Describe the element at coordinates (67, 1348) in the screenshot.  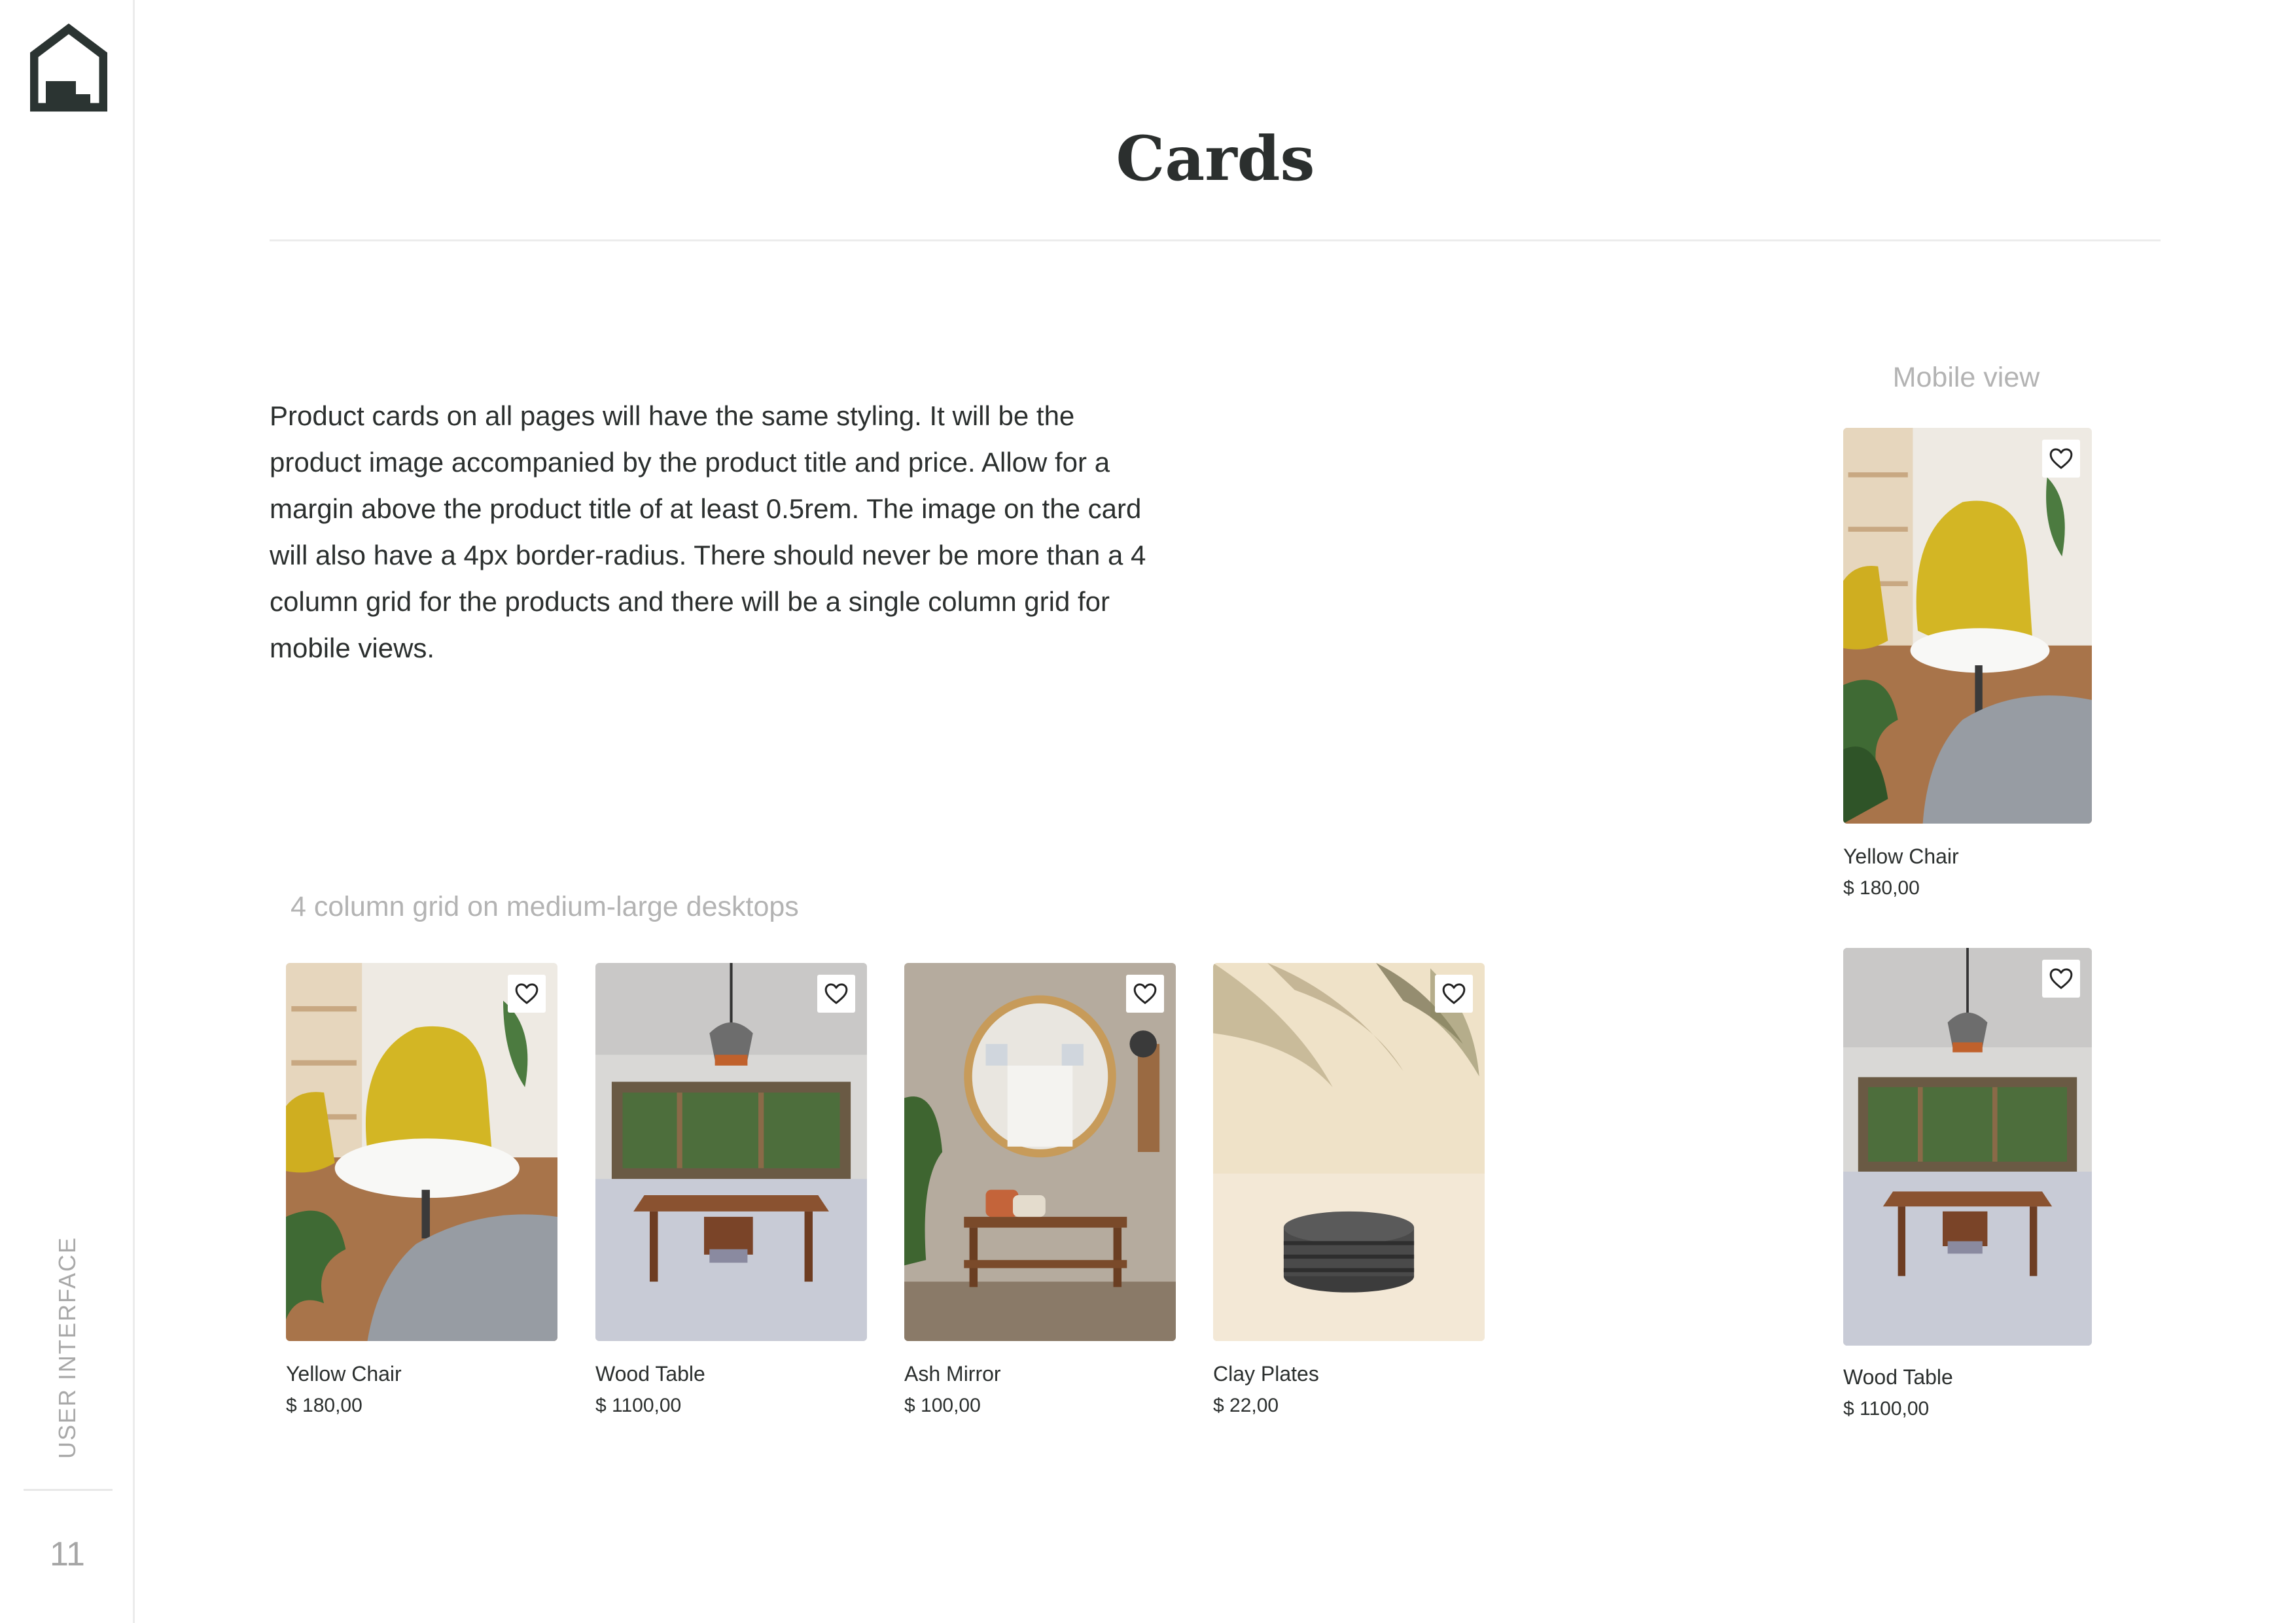
I see `section-label: USER INTERFACE` at that location.